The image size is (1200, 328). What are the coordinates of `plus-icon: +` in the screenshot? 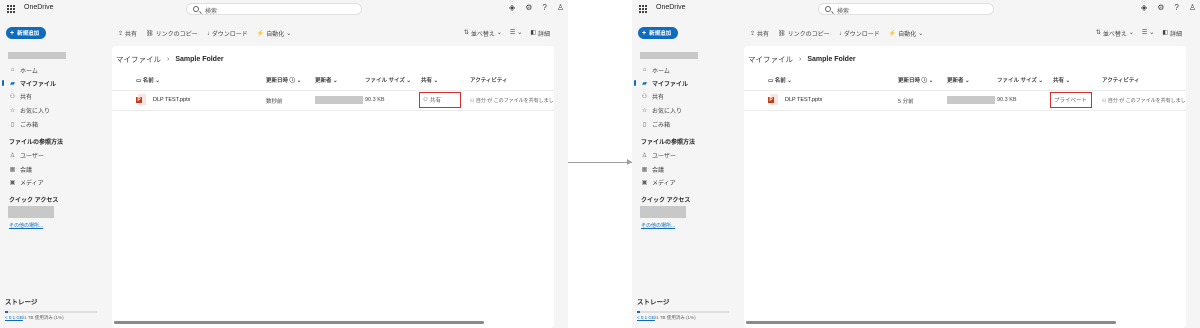 It's located at (12, 33).